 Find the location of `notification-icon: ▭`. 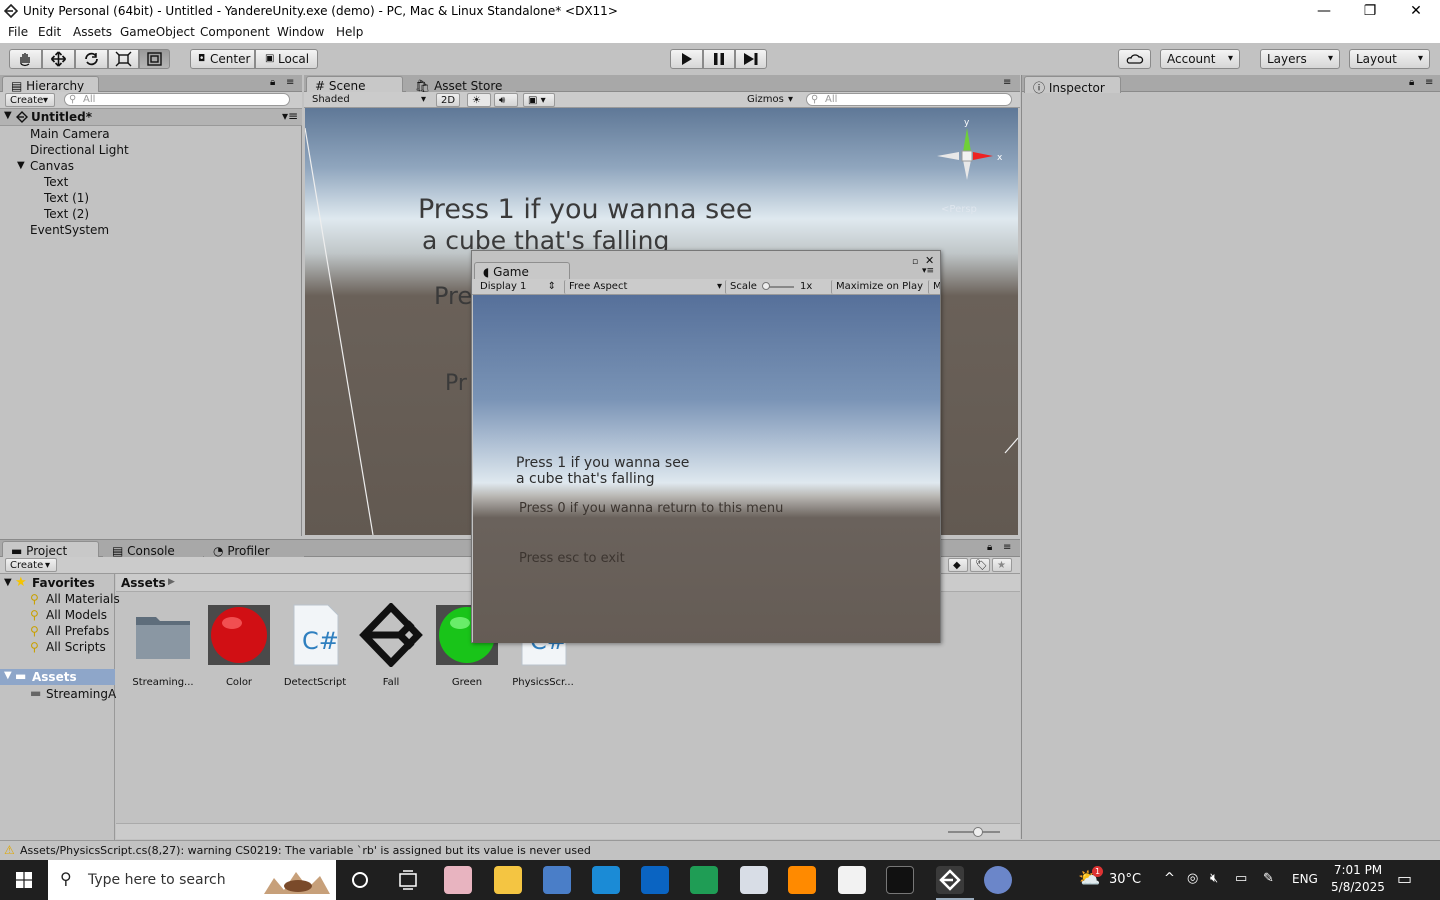

notification-icon: ▭ is located at coordinates (1404, 878).